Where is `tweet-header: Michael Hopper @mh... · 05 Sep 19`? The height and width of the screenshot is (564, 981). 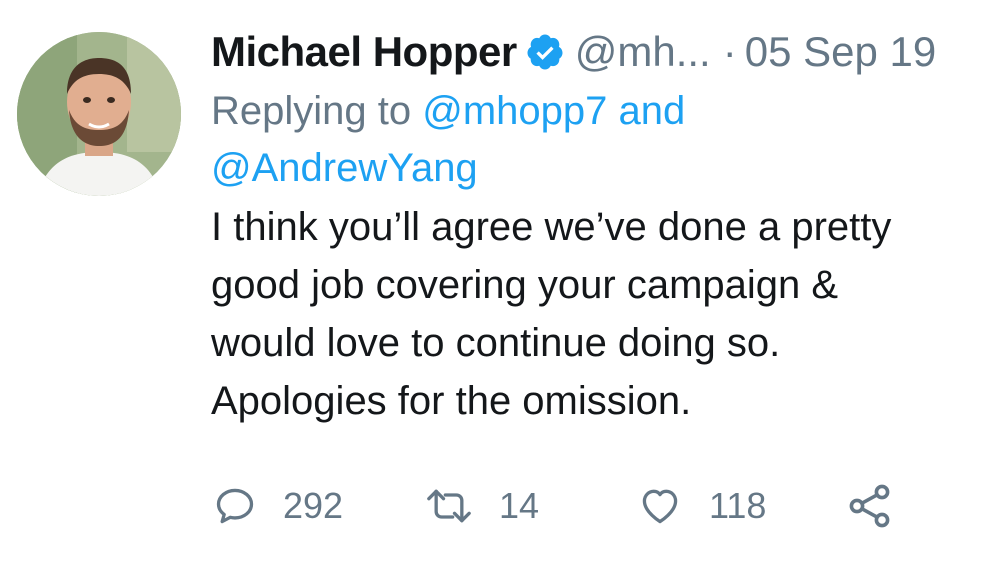 tweet-header: Michael Hopper @mh... · 05 Sep 19 is located at coordinates (591, 52).